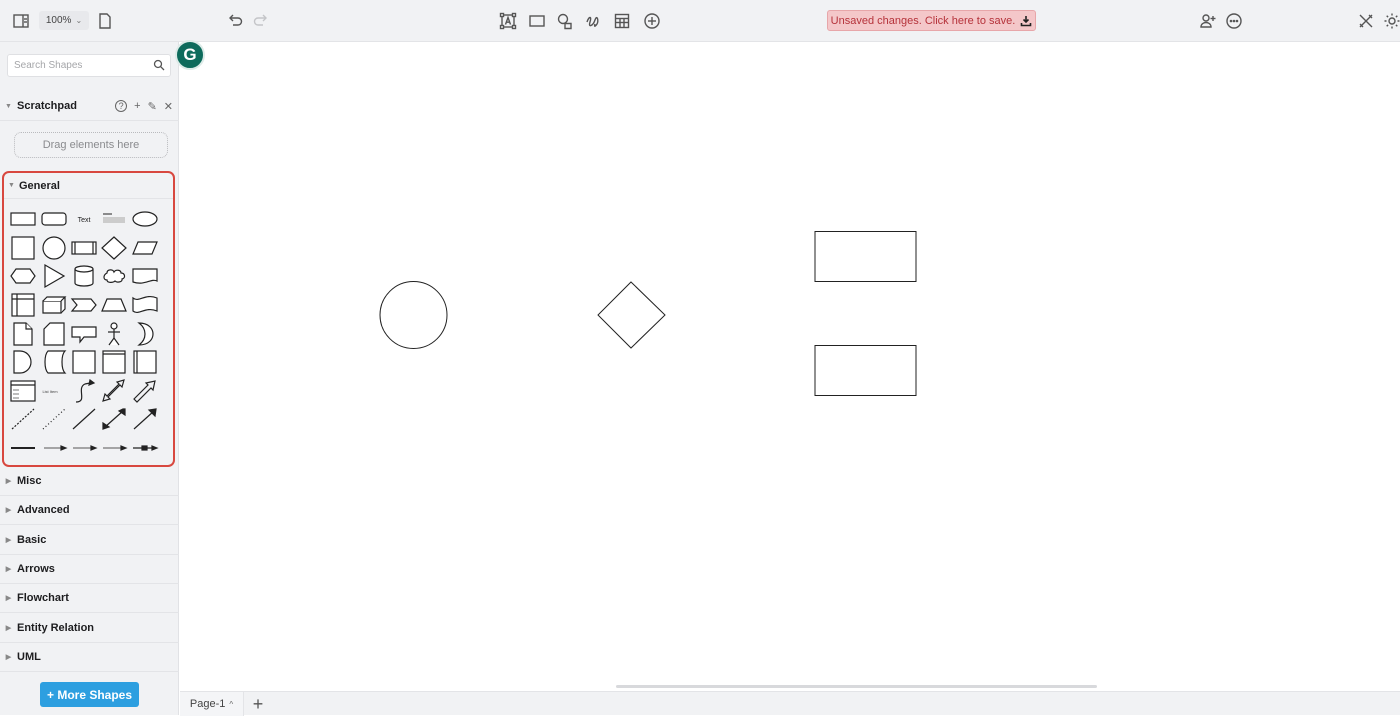 Image resolution: width=1400 pixels, height=716 pixels. I want to click on sidebar-toggle-icon, so click(21, 21).